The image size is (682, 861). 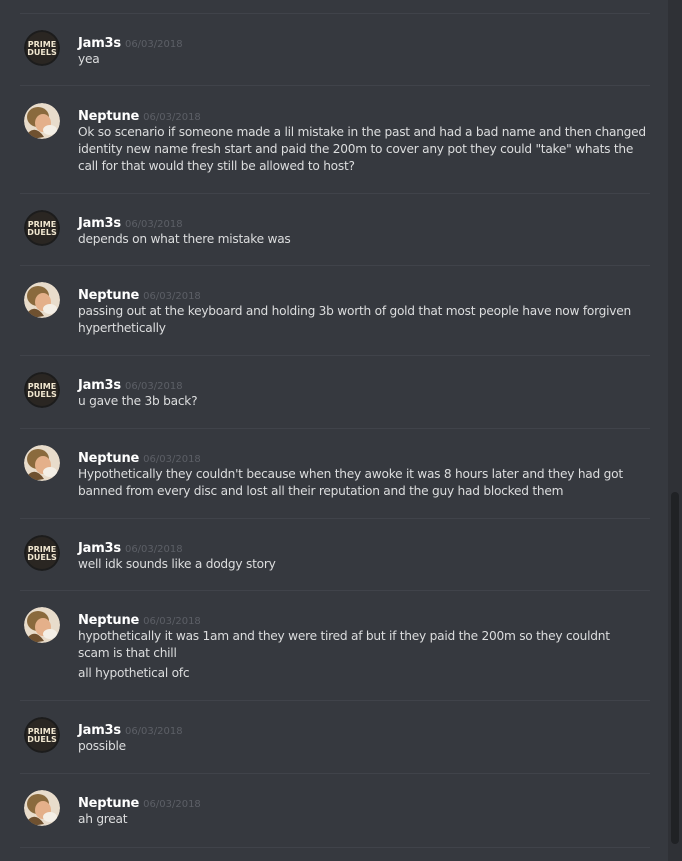 What do you see at coordinates (675, 668) in the screenshot?
I see `scrollbar-thumb` at bounding box center [675, 668].